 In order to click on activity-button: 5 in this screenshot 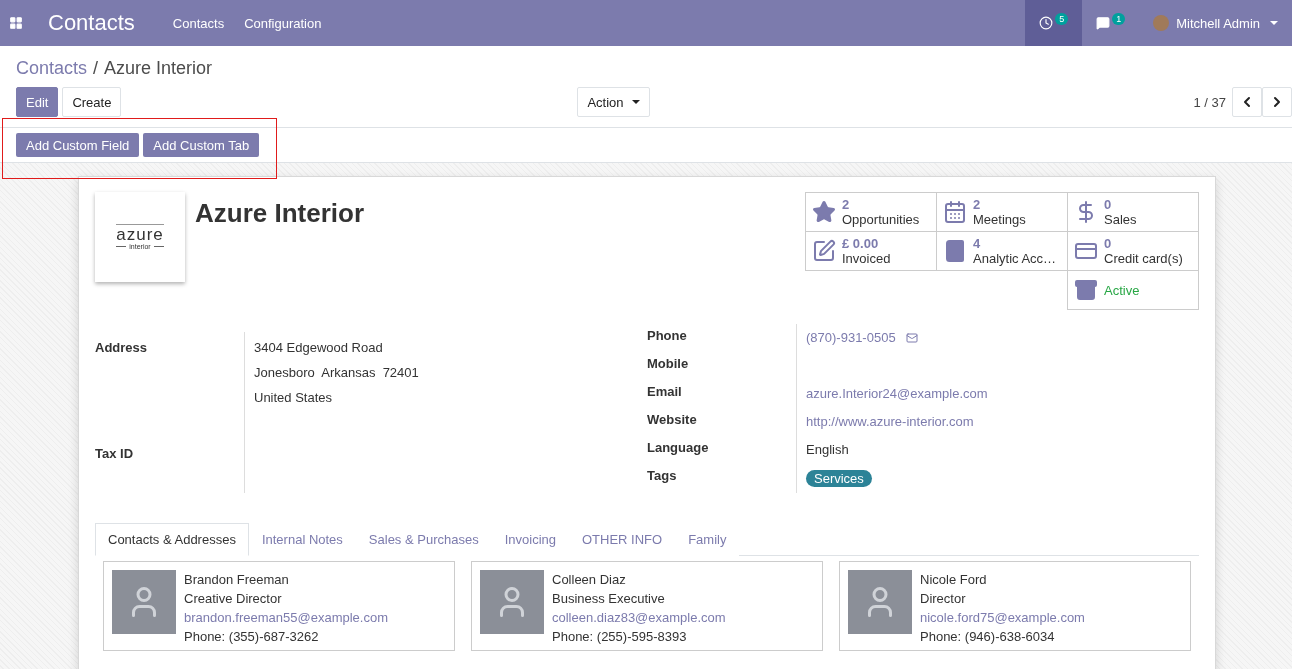, I will do `click(1054, 23)`.